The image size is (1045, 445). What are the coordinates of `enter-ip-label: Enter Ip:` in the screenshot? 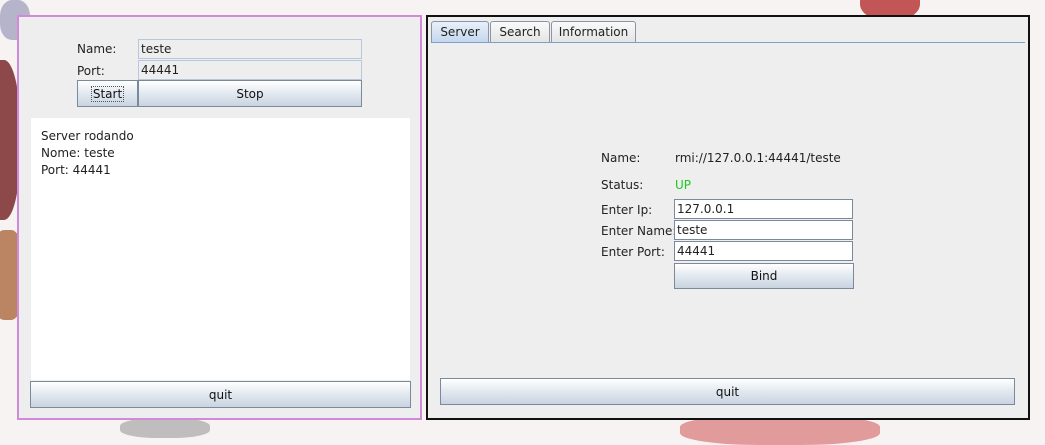 It's located at (627, 210).